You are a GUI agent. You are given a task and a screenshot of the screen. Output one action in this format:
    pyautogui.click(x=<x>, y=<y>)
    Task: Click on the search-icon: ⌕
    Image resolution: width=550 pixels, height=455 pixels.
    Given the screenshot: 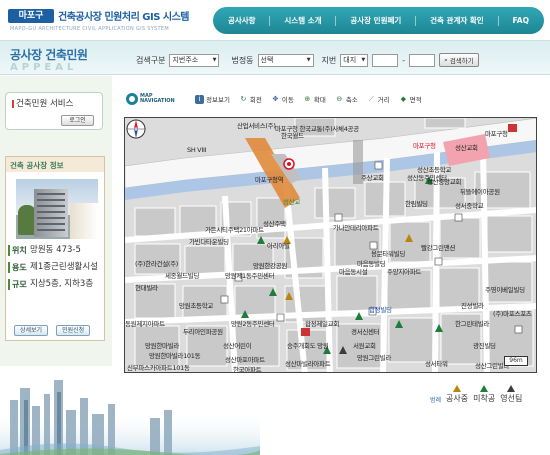 What is the action you would take?
    pyautogui.click(x=446, y=59)
    